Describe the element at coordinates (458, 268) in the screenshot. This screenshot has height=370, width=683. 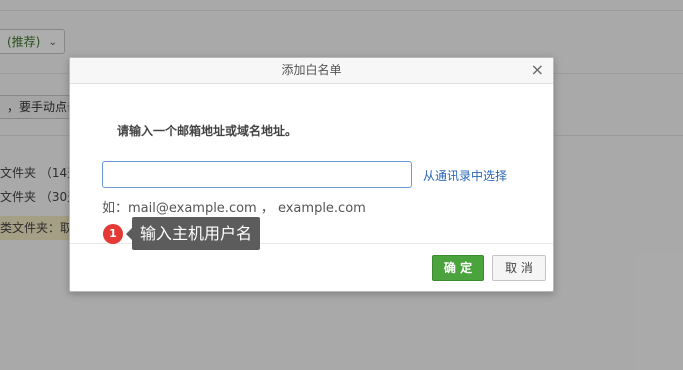
I see `confirm-button: 确 定` at that location.